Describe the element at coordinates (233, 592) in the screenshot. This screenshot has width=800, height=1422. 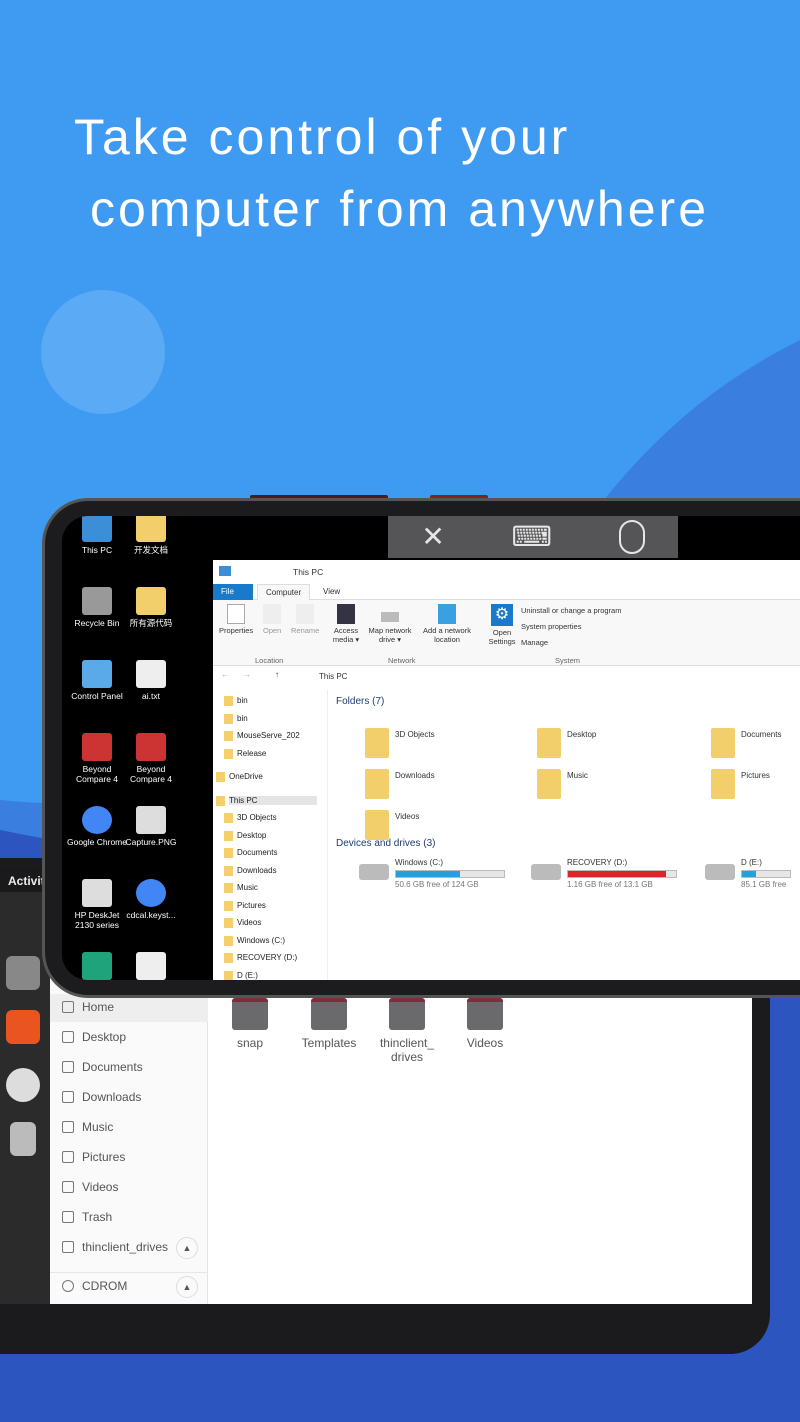
I see `tab-file: File` at that location.